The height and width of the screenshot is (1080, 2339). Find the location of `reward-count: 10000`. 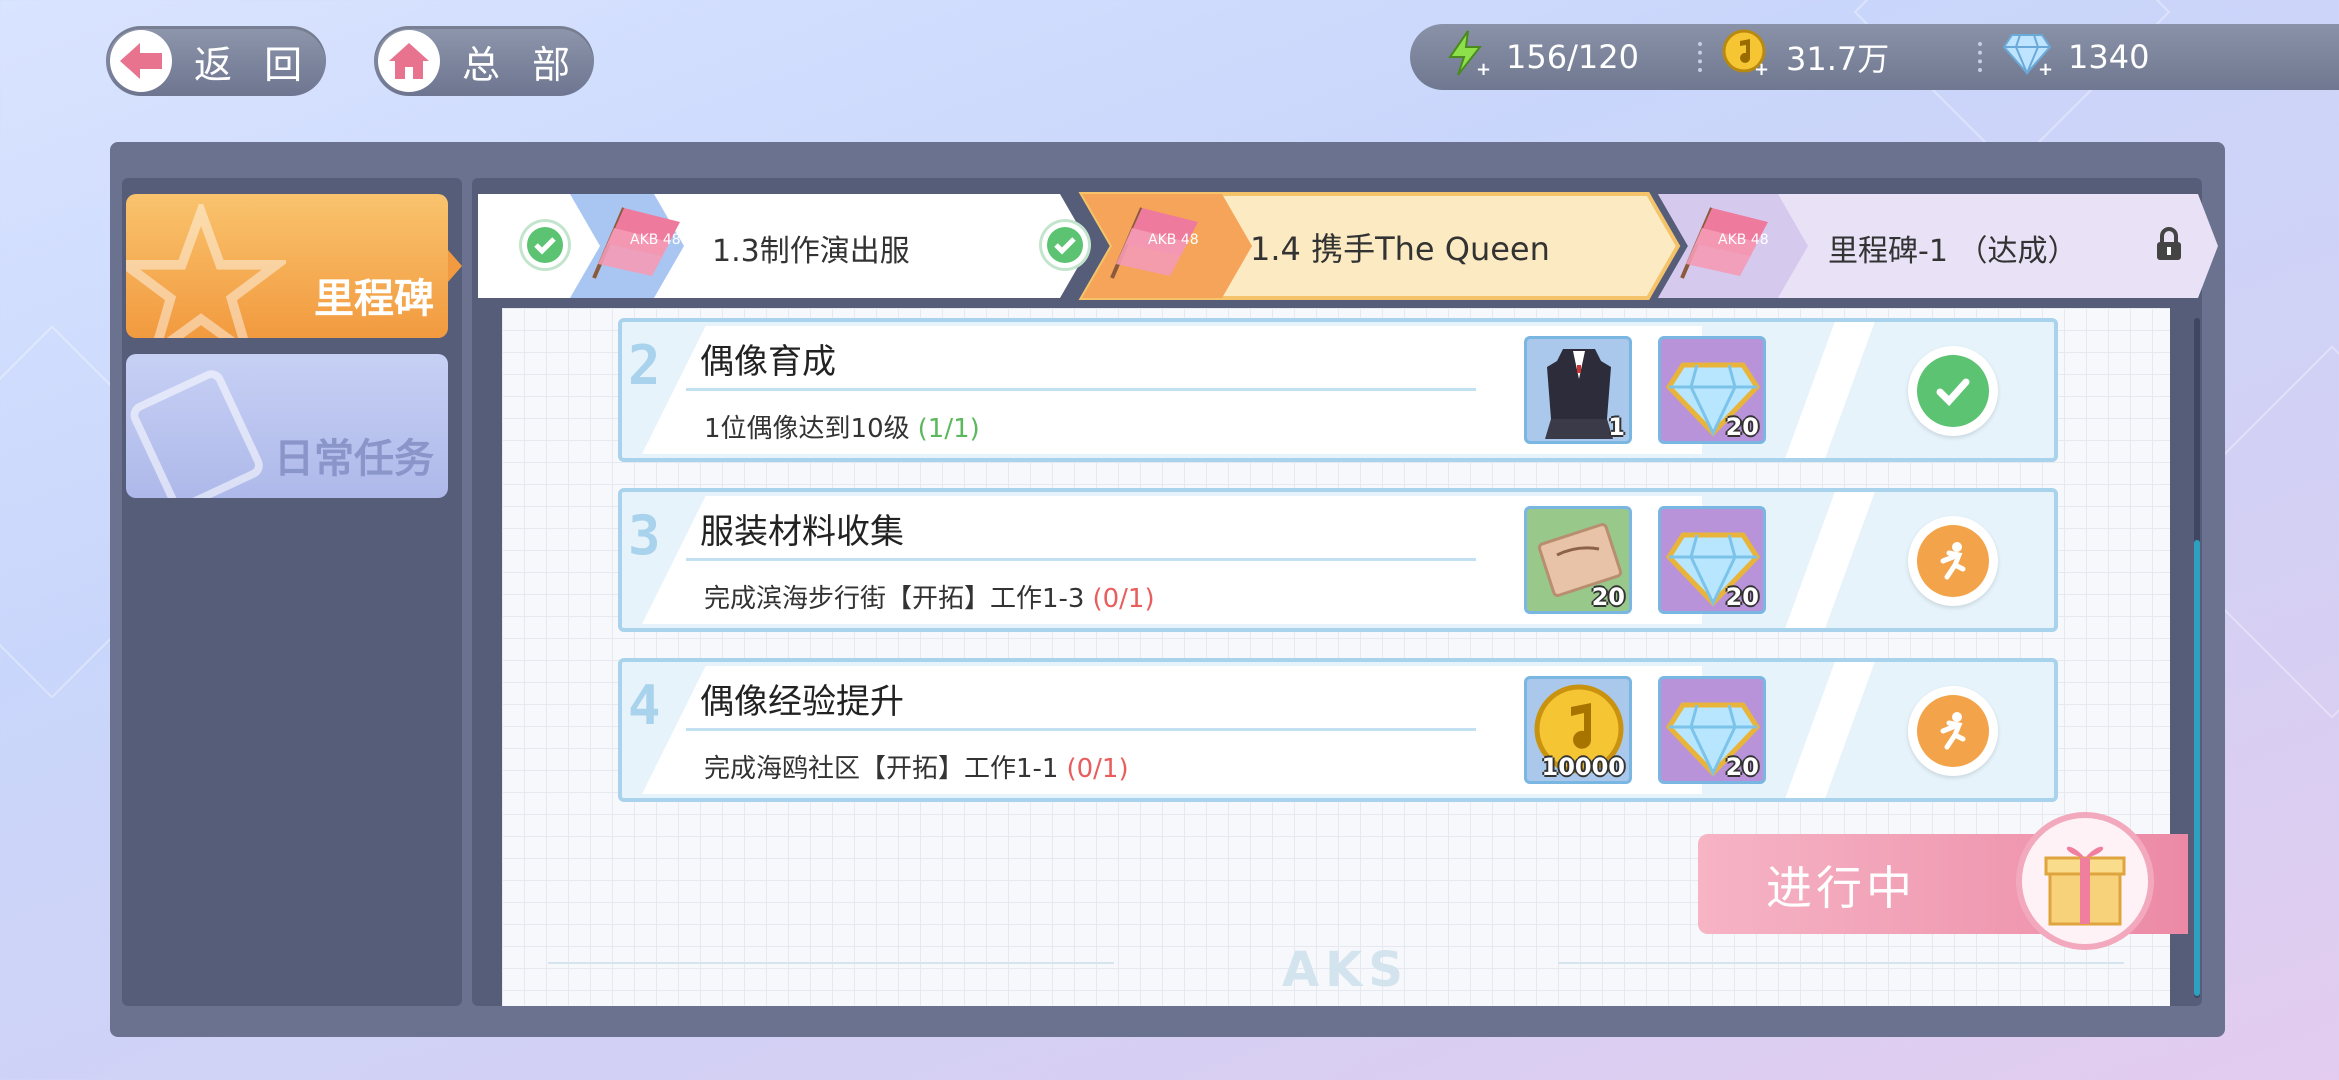

reward-count: 10000 is located at coordinates (1583, 767).